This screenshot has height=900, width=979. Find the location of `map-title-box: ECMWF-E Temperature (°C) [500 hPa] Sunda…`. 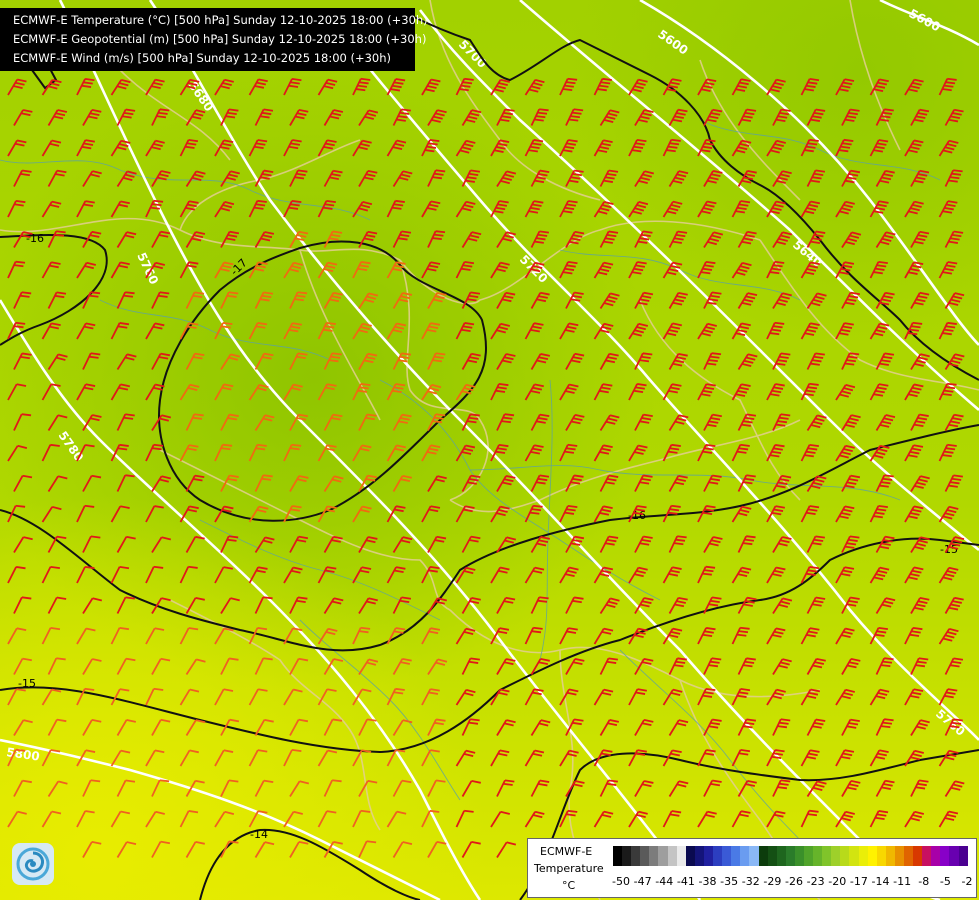

map-title-box: ECMWF-E Temperature (°C) [500 hPa] Sunda… is located at coordinates (214, 39).